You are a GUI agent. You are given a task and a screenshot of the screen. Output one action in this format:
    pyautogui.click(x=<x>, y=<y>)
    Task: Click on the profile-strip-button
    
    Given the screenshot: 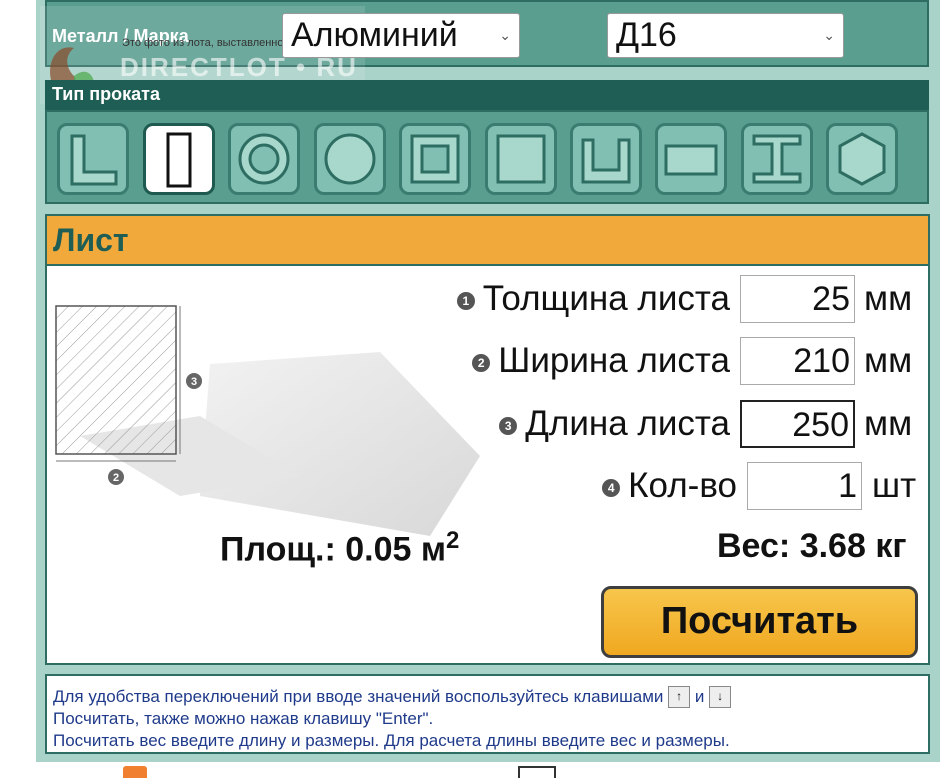 What is the action you would take?
    pyautogui.click(x=691, y=159)
    